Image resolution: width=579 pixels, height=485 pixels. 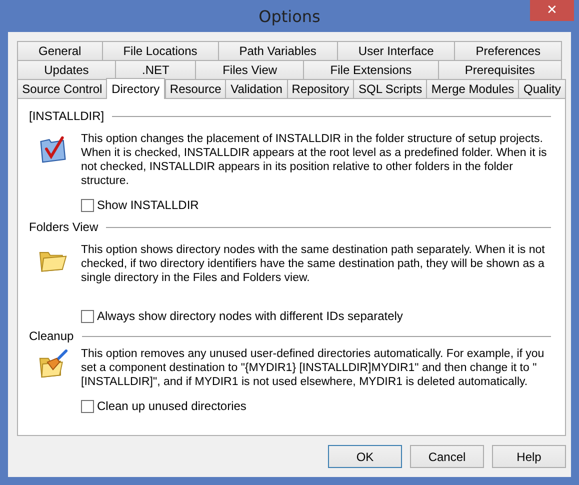 What do you see at coordinates (249, 69) in the screenshot?
I see `tab: Files View` at bounding box center [249, 69].